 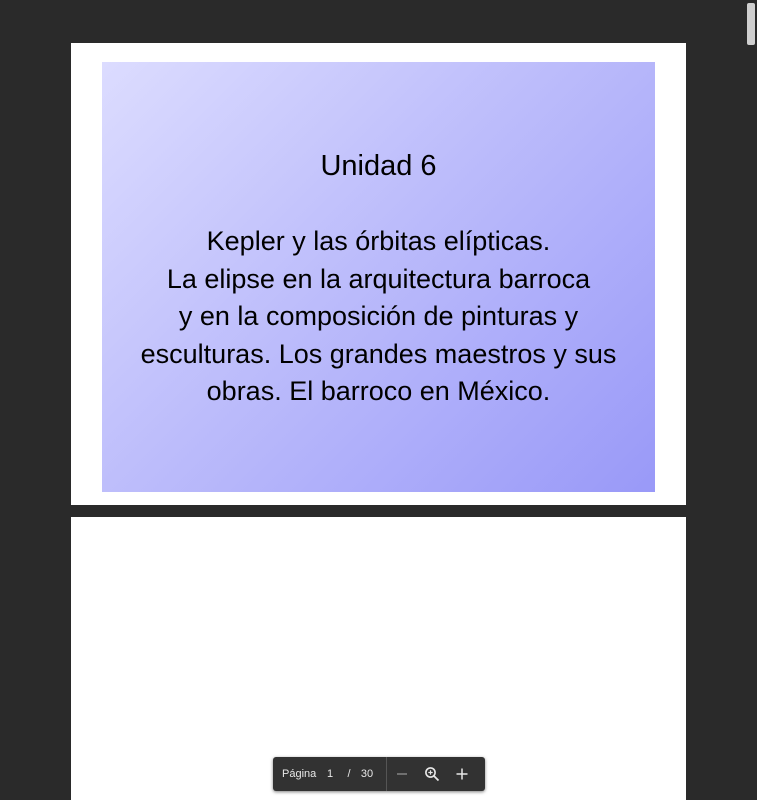 I want to click on total-pages: 30, so click(x=367, y=774).